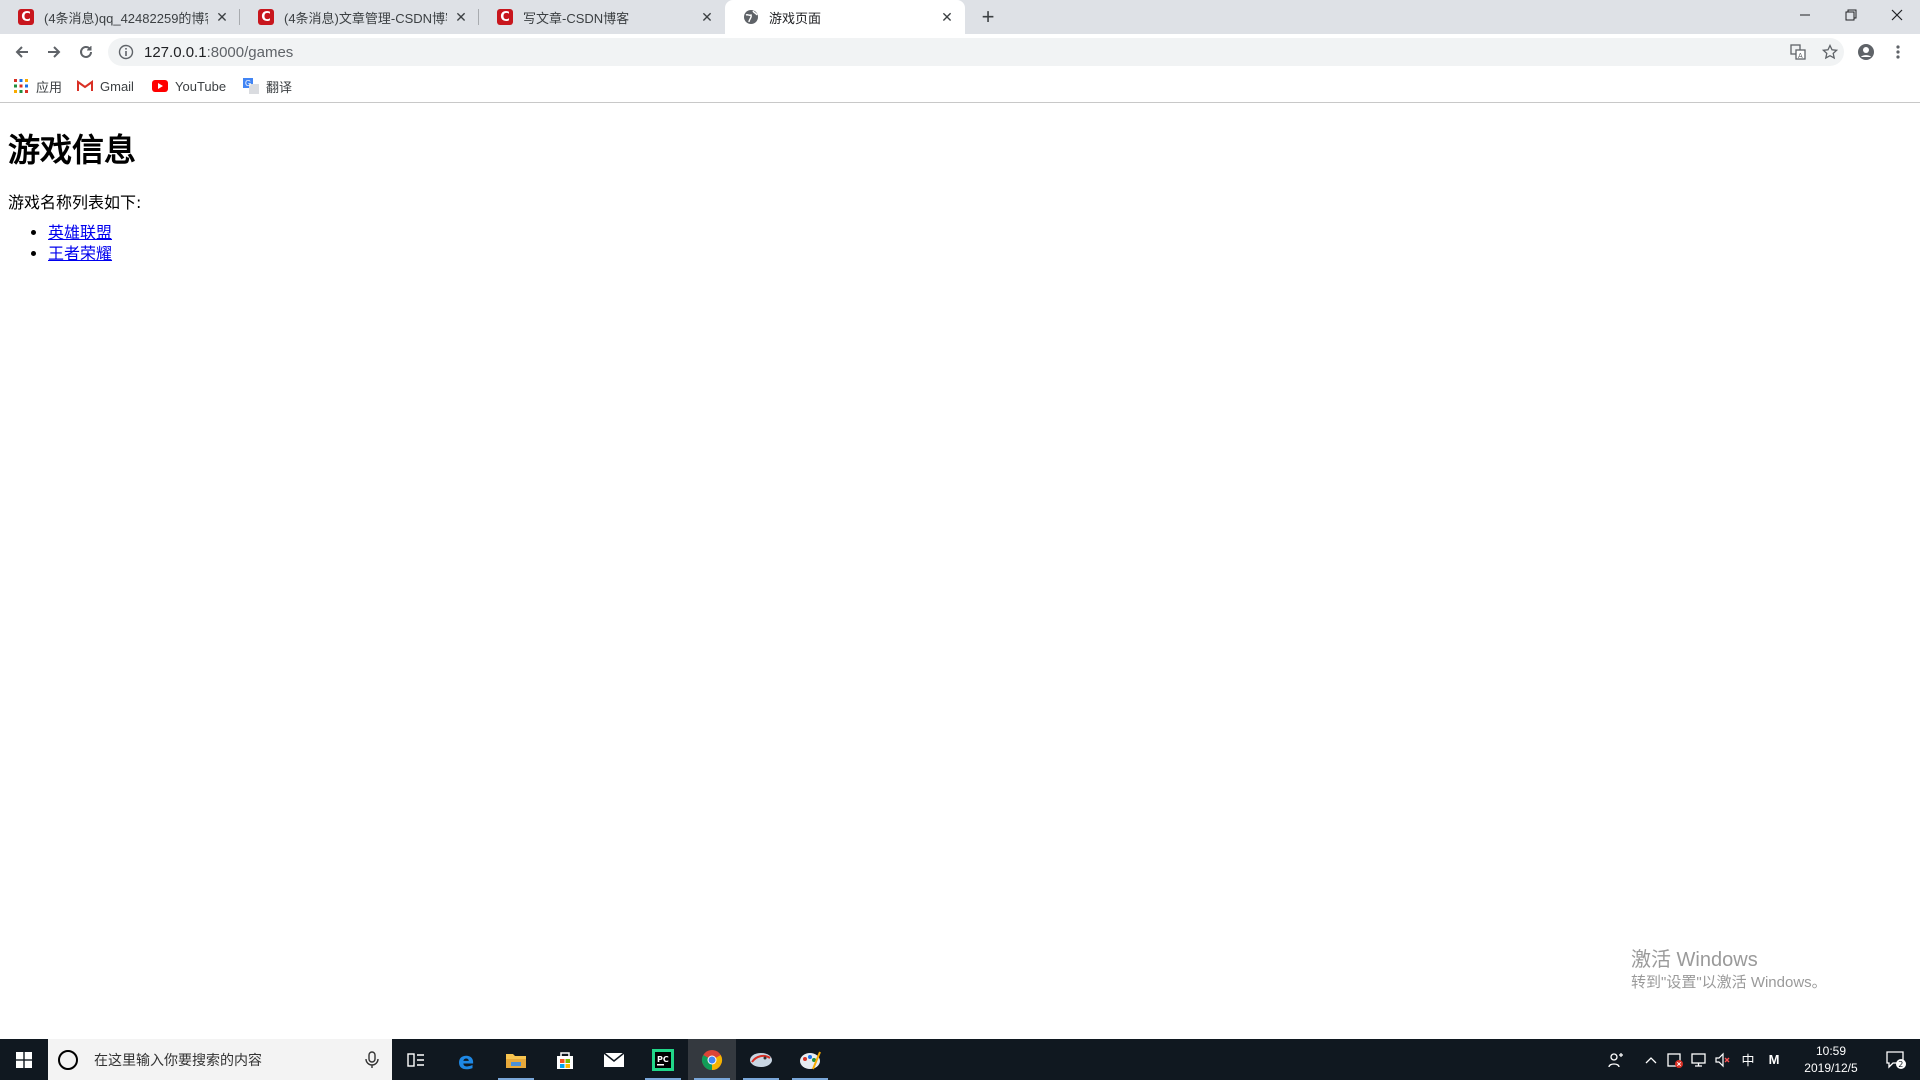  I want to click on svg-text: A, so click(1800, 56).